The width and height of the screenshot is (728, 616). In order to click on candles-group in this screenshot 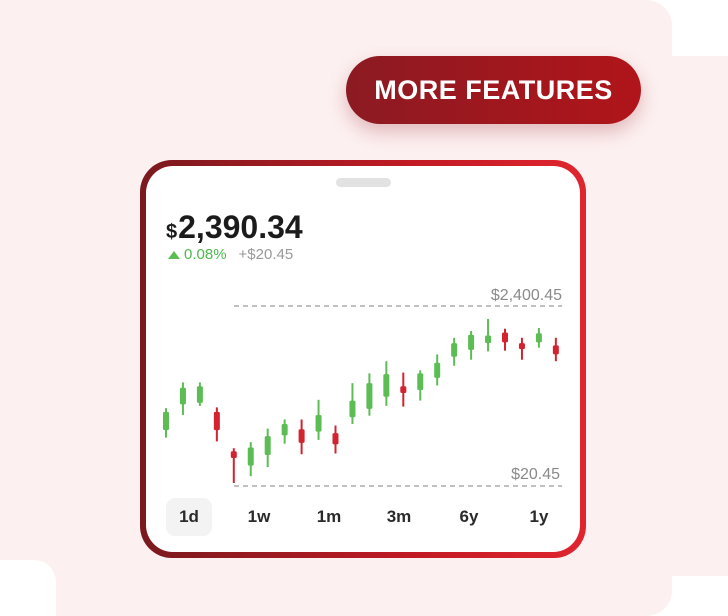, I will do `click(361, 401)`.